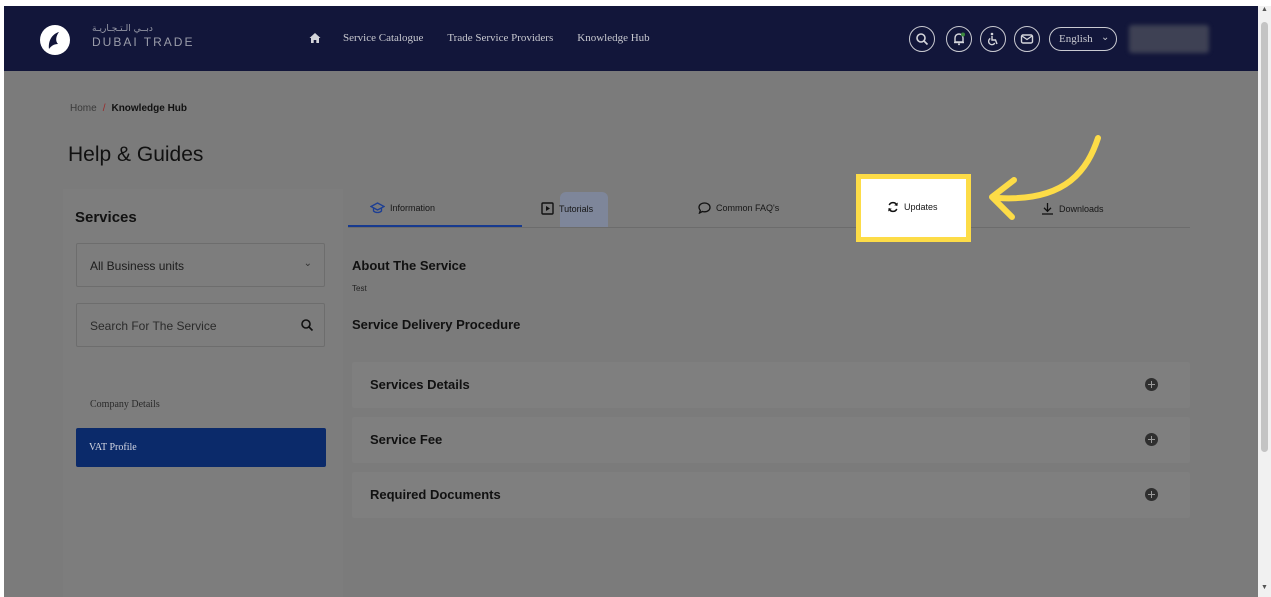 Image resolution: width=1271 pixels, height=597 pixels. What do you see at coordinates (435, 494) in the screenshot?
I see `accordion-label: Required Documents` at bounding box center [435, 494].